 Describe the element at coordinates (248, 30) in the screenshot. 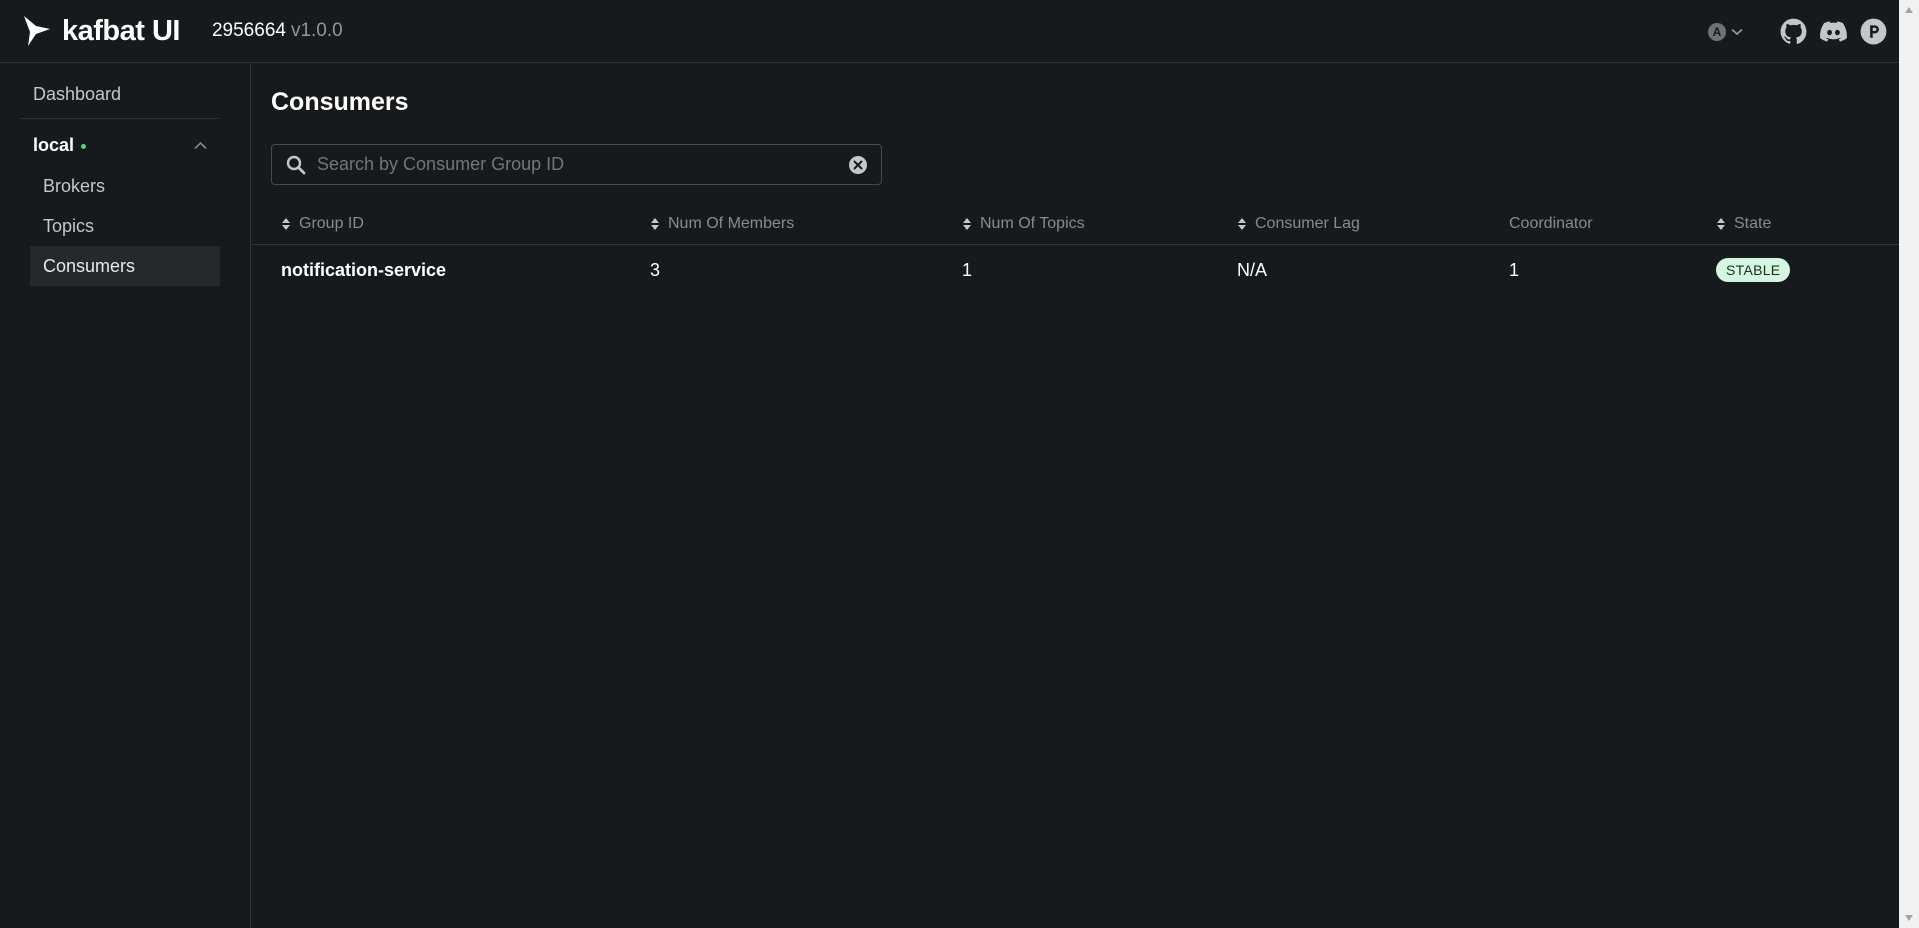

I see `build-id: 2956664` at that location.